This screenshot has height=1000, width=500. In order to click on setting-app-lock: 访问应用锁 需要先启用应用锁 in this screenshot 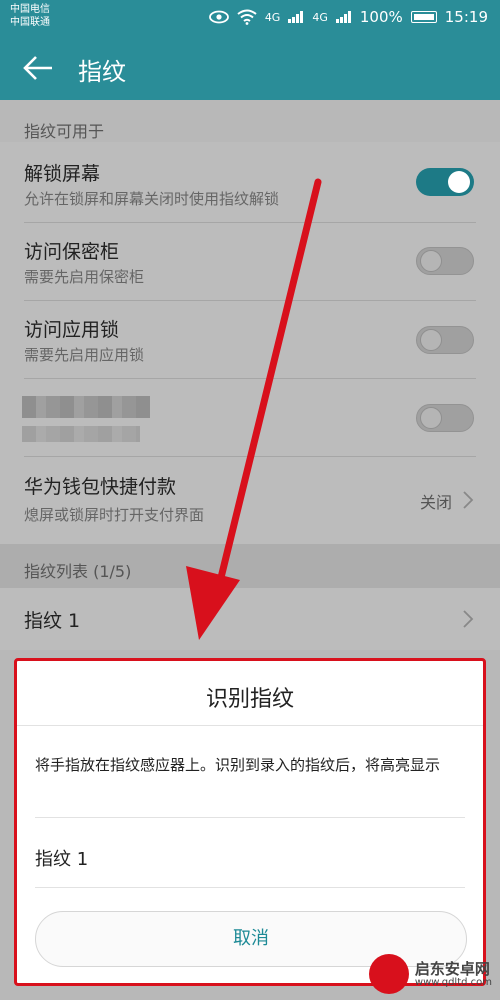, I will do `click(250, 344)`.